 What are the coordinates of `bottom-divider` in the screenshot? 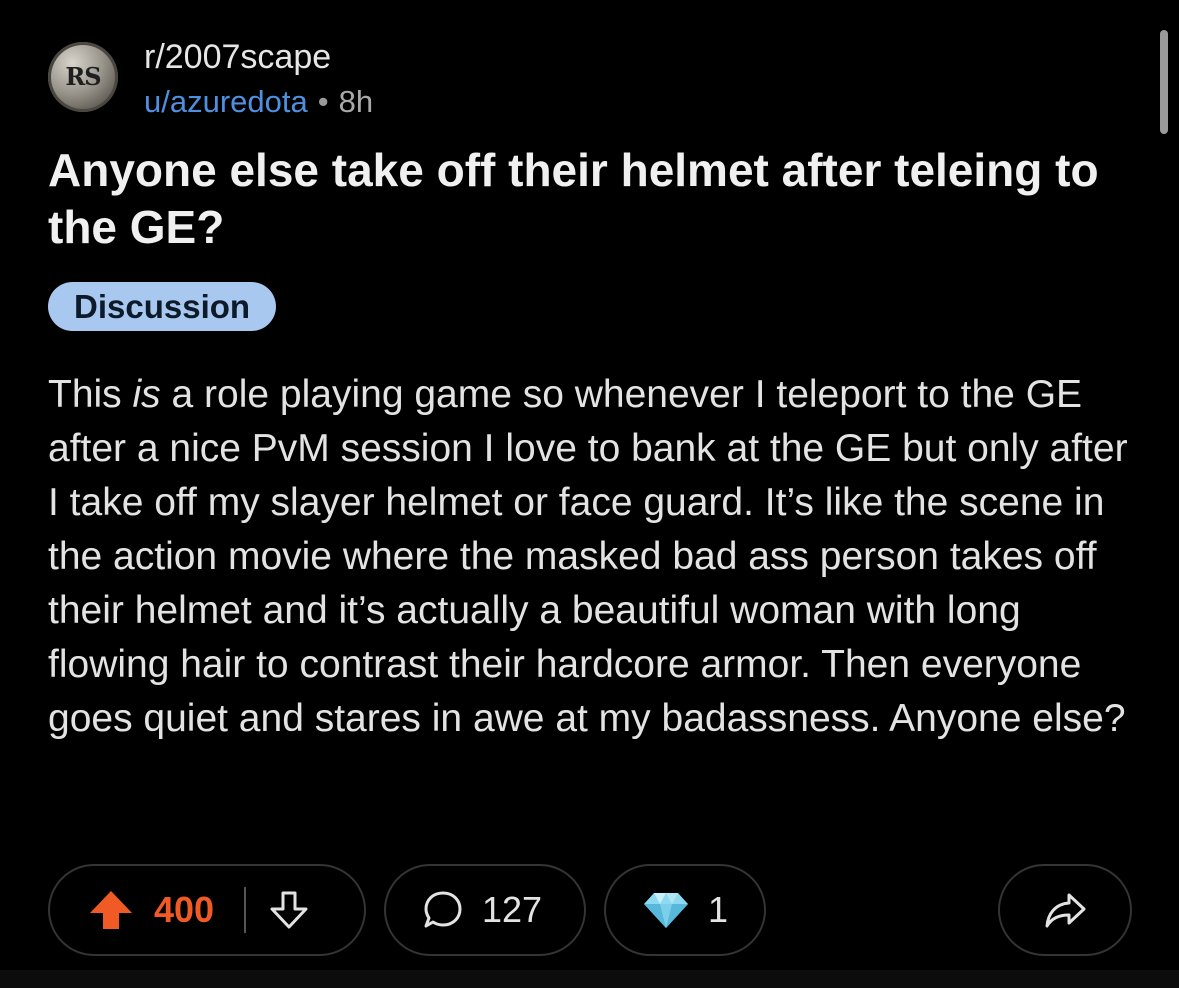 It's located at (589, 979).